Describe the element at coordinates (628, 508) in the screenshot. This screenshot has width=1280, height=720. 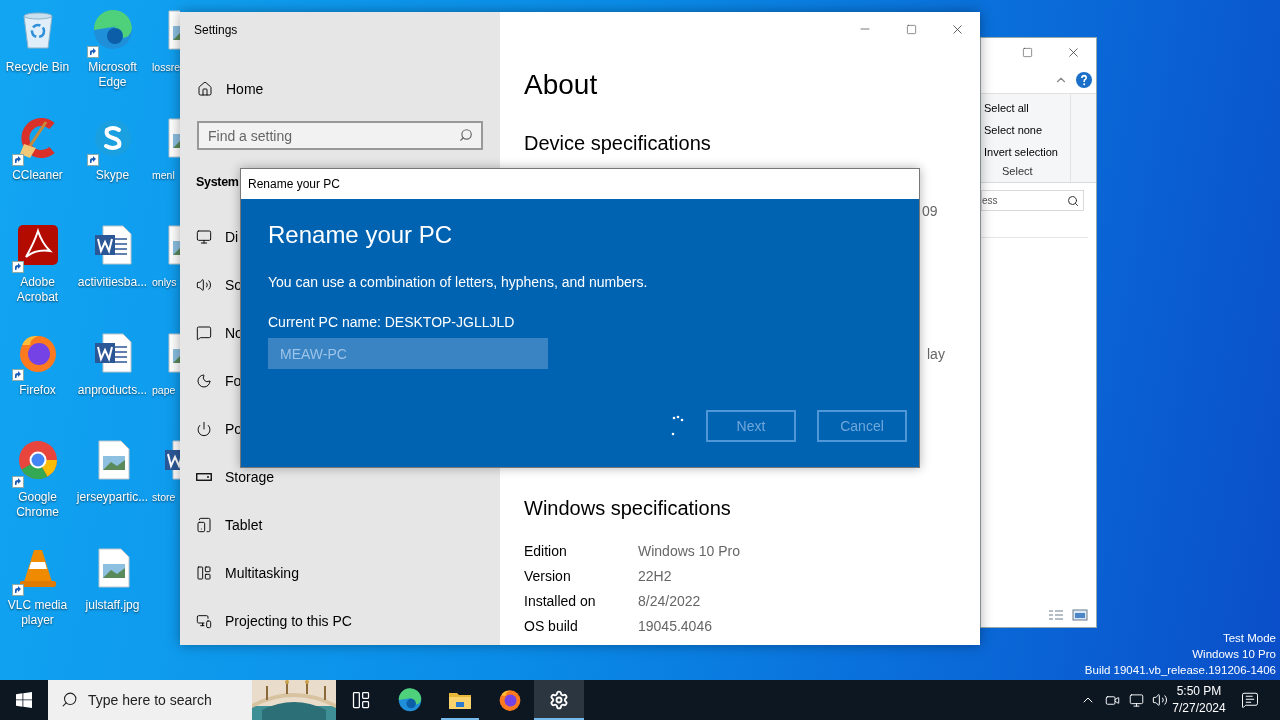
I see `section-heading: Windows specifications` at that location.